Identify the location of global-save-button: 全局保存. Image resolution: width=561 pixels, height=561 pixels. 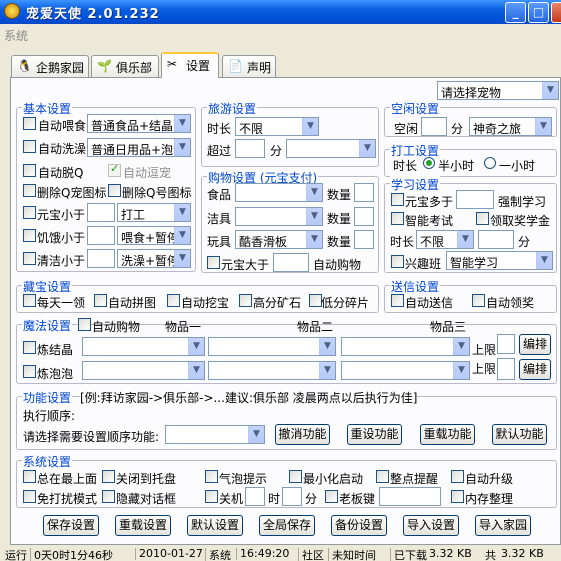
(287, 525).